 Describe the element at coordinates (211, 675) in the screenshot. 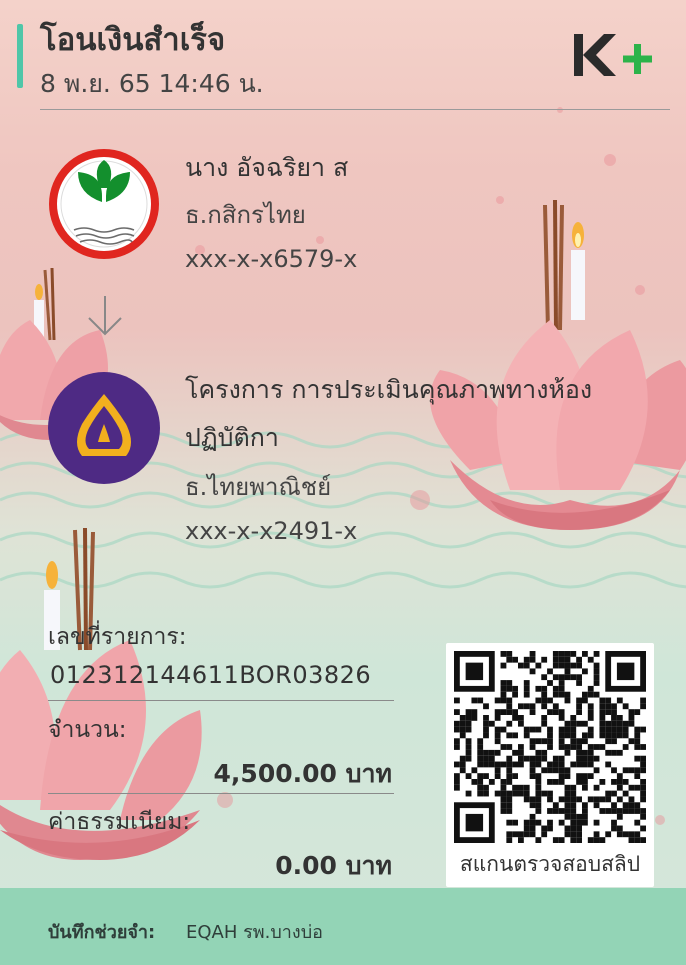

I see `reference-number: 012312144611BOR03826` at that location.